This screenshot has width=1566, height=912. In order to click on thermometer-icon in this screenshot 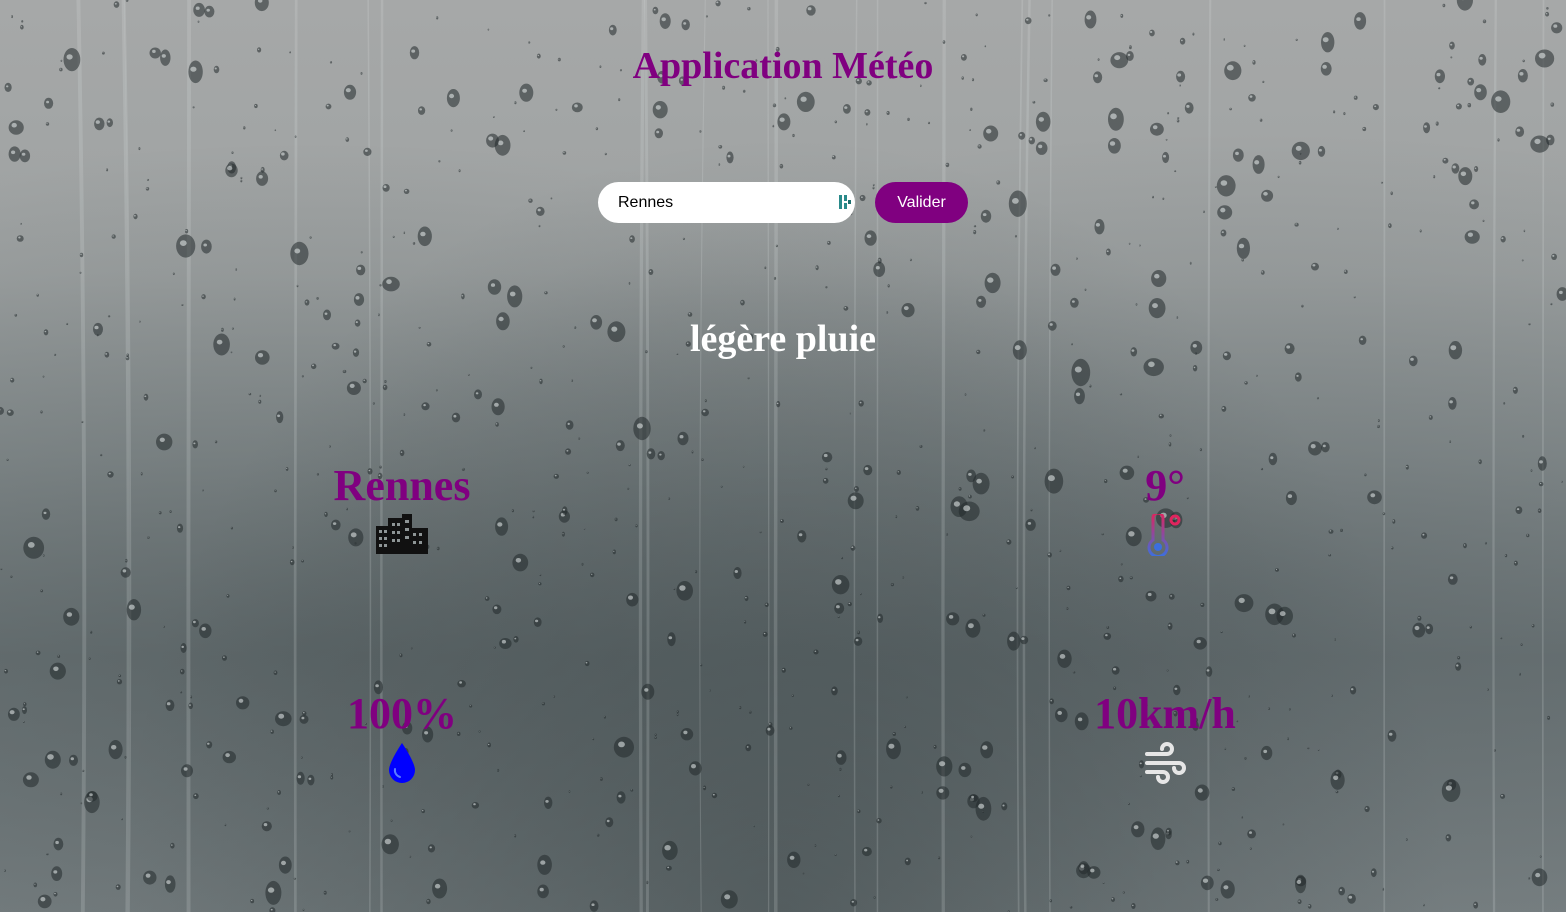, I will do `click(1164, 535)`.